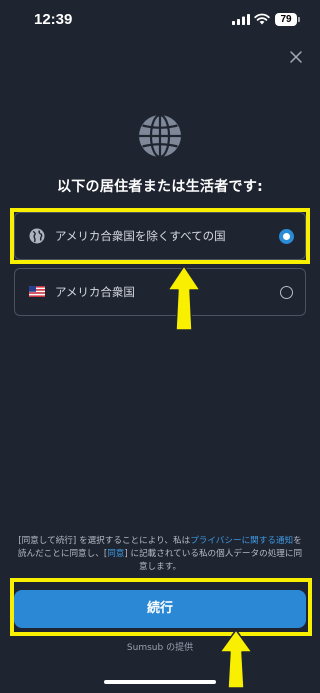 The width and height of the screenshot is (320, 693). Describe the element at coordinates (213, 560) in the screenshot. I see `consent-text-part: ] に記載されている私の個人データの処理に同意します。` at that location.